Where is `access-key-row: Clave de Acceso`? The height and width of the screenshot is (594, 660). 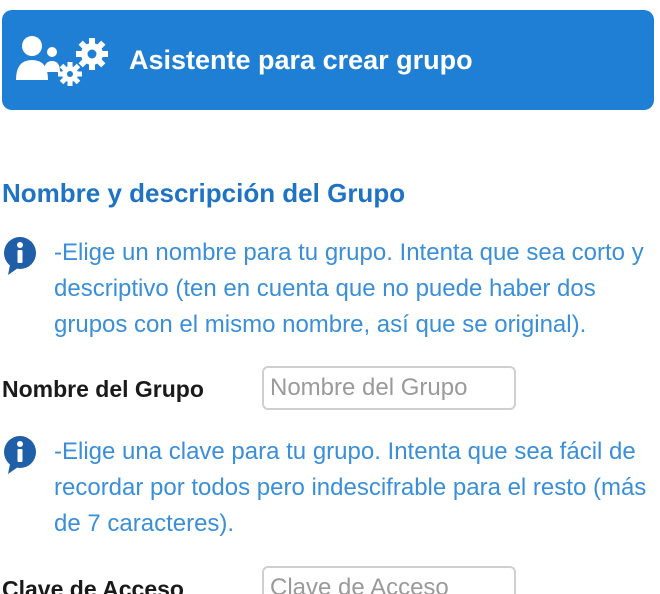 access-key-row: Clave de Acceso is located at coordinates (327, 580).